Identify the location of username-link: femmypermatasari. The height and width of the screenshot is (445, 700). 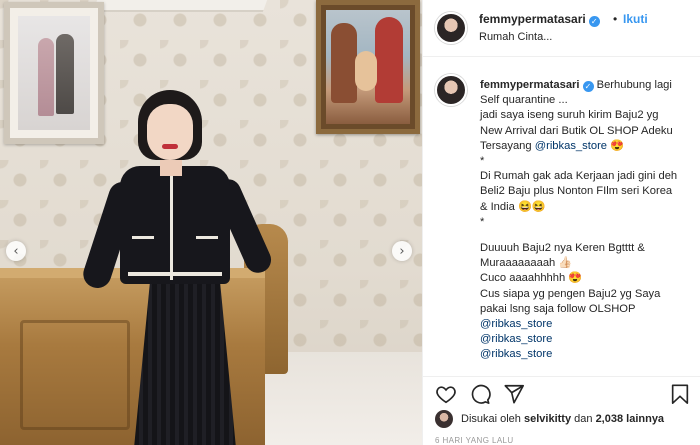
(532, 19).